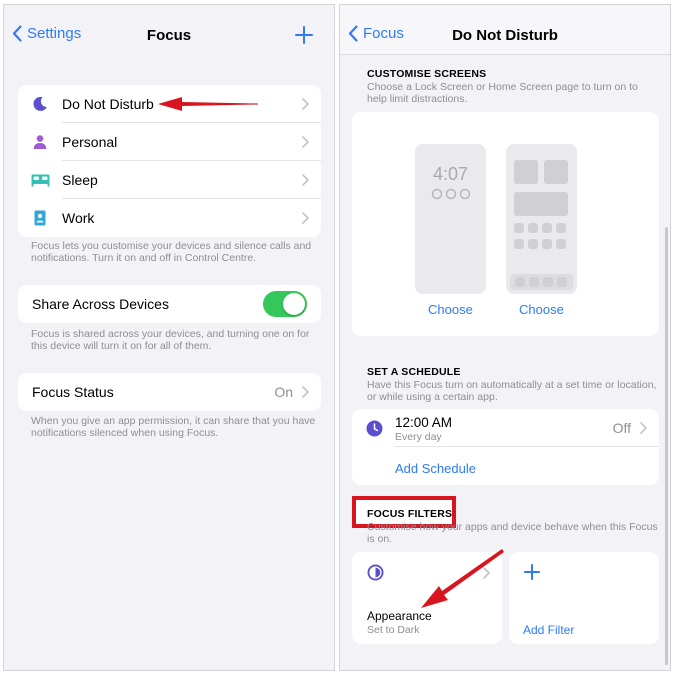 The height and width of the screenshot is (675, 675). Describe the element at coordinates (427, 74) in the screenshot. I see `customise-screens-header: CUSTOMISE SCREENS` at that location.